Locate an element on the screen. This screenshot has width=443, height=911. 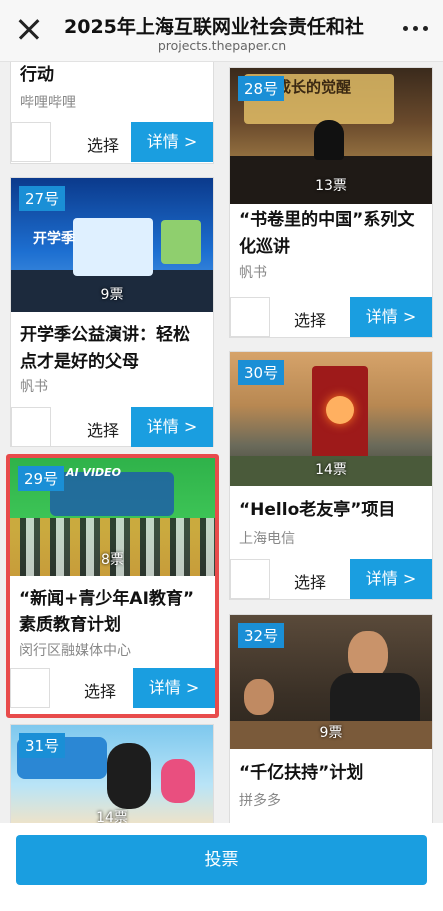
card-org: 闵行区融媒体中心 is located at coordinates (75, 651).